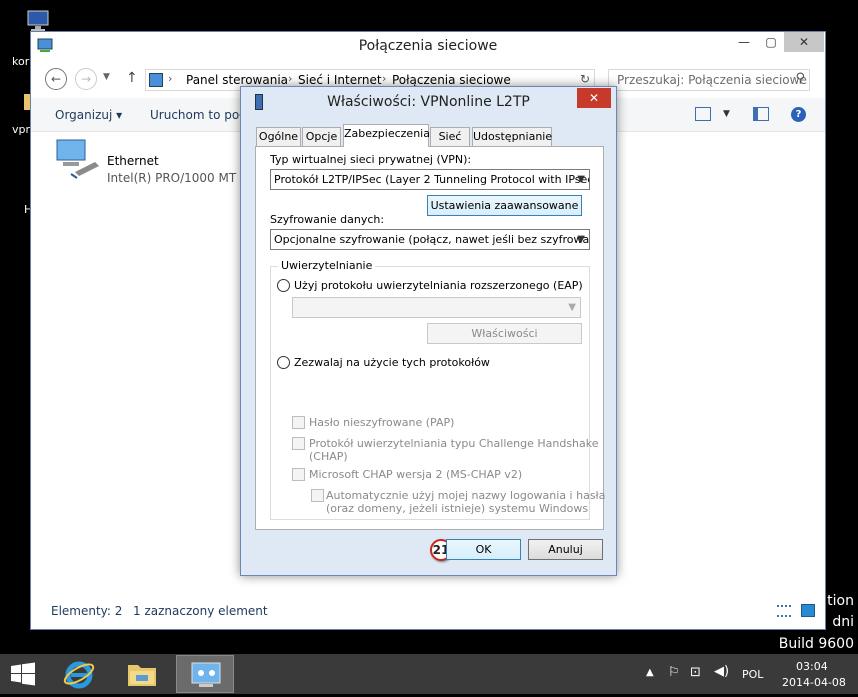 The image size is (858, 697). What do you see at coordinates (721, 671) in the screenshot?
I see `volume-icon: ◀)` at bounding box center [721, 671].